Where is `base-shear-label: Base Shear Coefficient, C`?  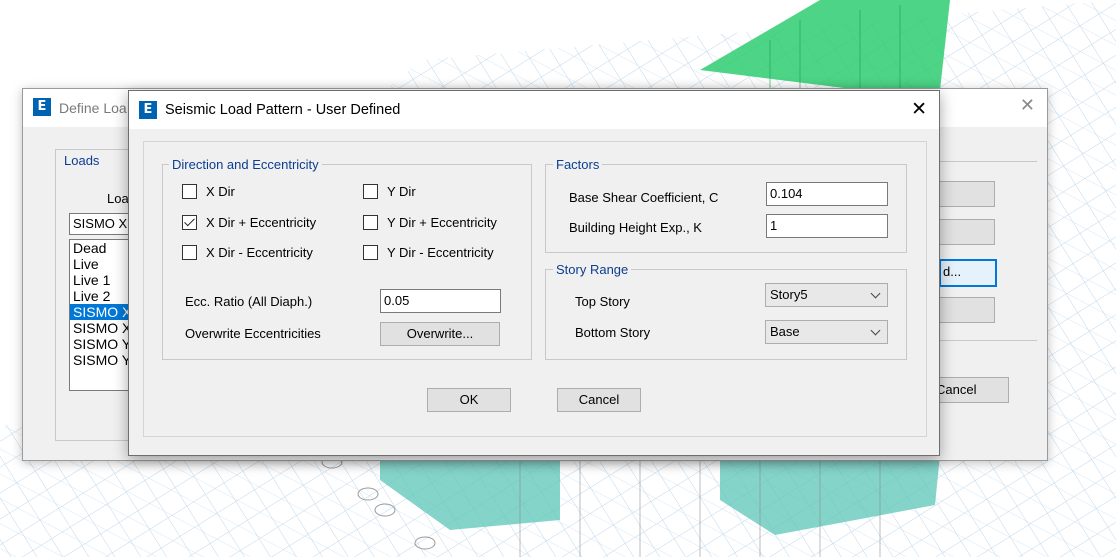 base-shear-label: Base Shear Coefficient, C is located at coordinates (644, 197).